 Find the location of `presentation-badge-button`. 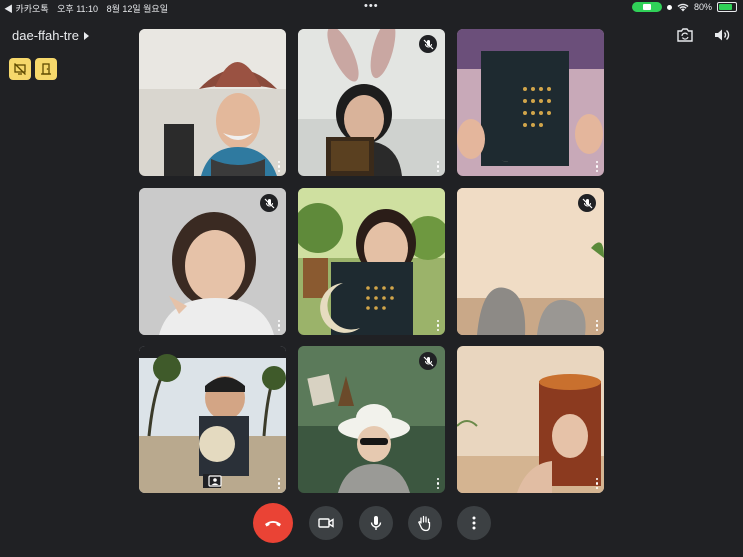

presentation-badge-button is located at coordinates (20, 69).